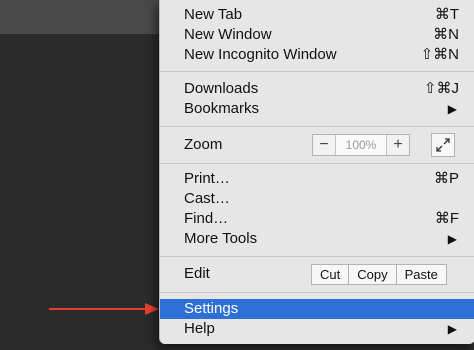 This screenshot has height=350, width=474. I want to click on shortcut-new-window: ⌘N, so click(446, 34).